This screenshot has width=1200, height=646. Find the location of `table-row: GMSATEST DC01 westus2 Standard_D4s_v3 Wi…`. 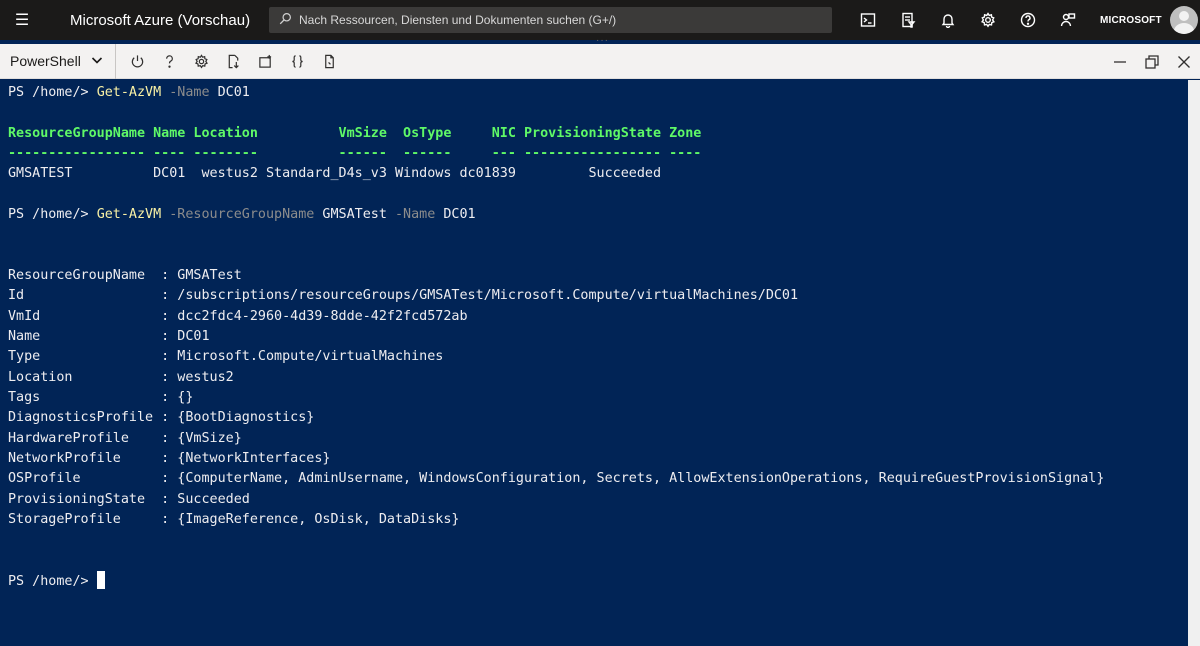

table-row: GMSATEST DC01 westus2 Standard_D4s_v3 Wi… is located at coordinates (335, 174).